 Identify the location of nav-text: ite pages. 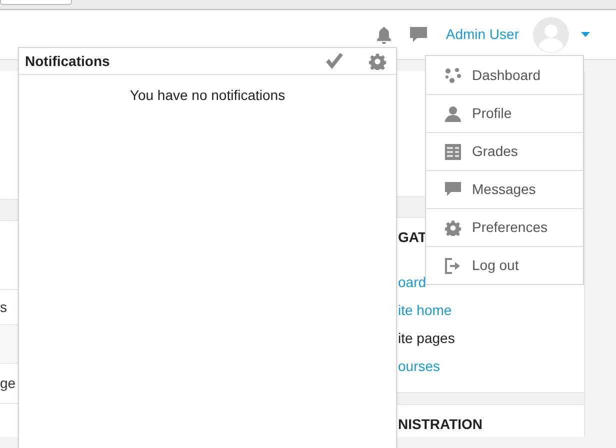
(426, 338).